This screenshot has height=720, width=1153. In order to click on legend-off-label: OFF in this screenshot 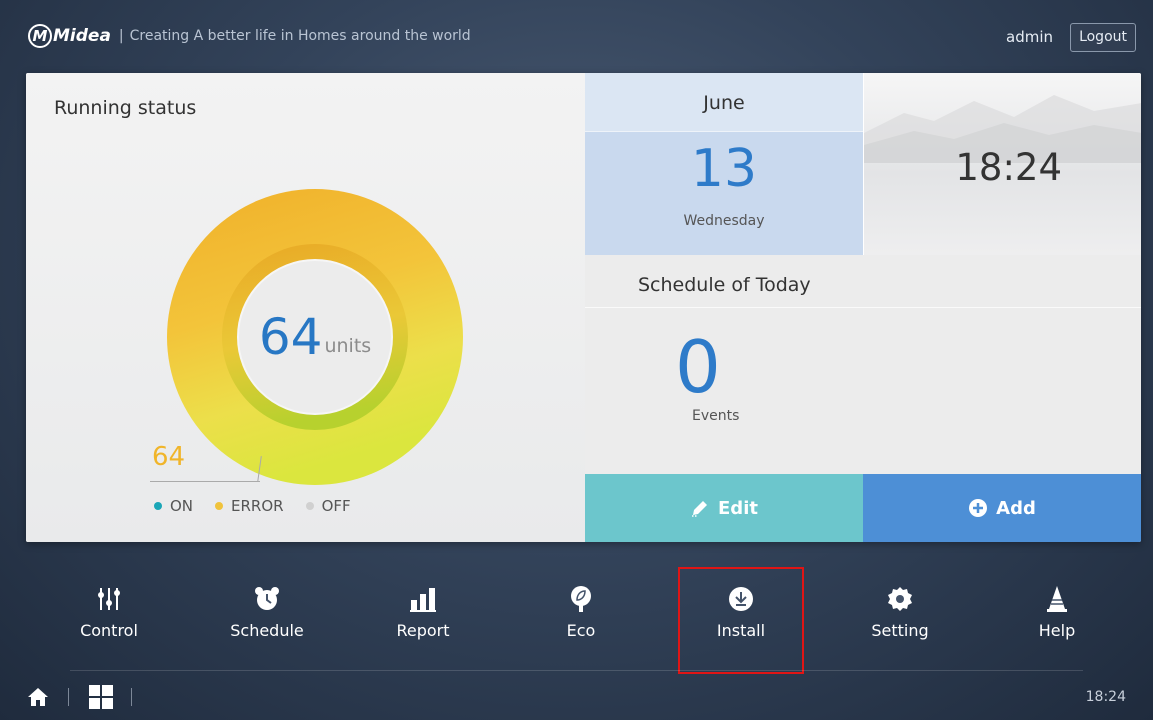, I will do `click(336, 506)`.